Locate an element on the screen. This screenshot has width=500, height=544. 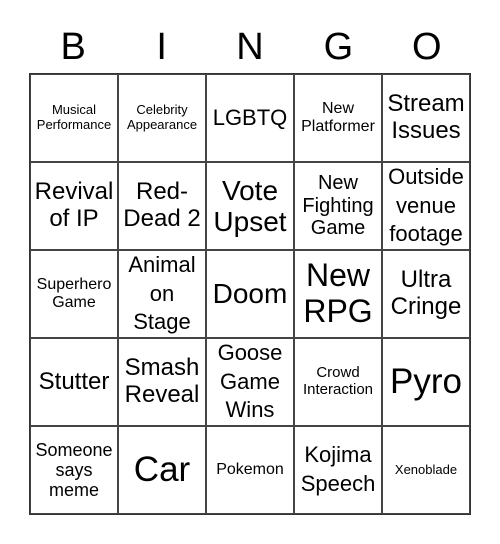
bingo-cell: Car is located at coordinates (162, 470).